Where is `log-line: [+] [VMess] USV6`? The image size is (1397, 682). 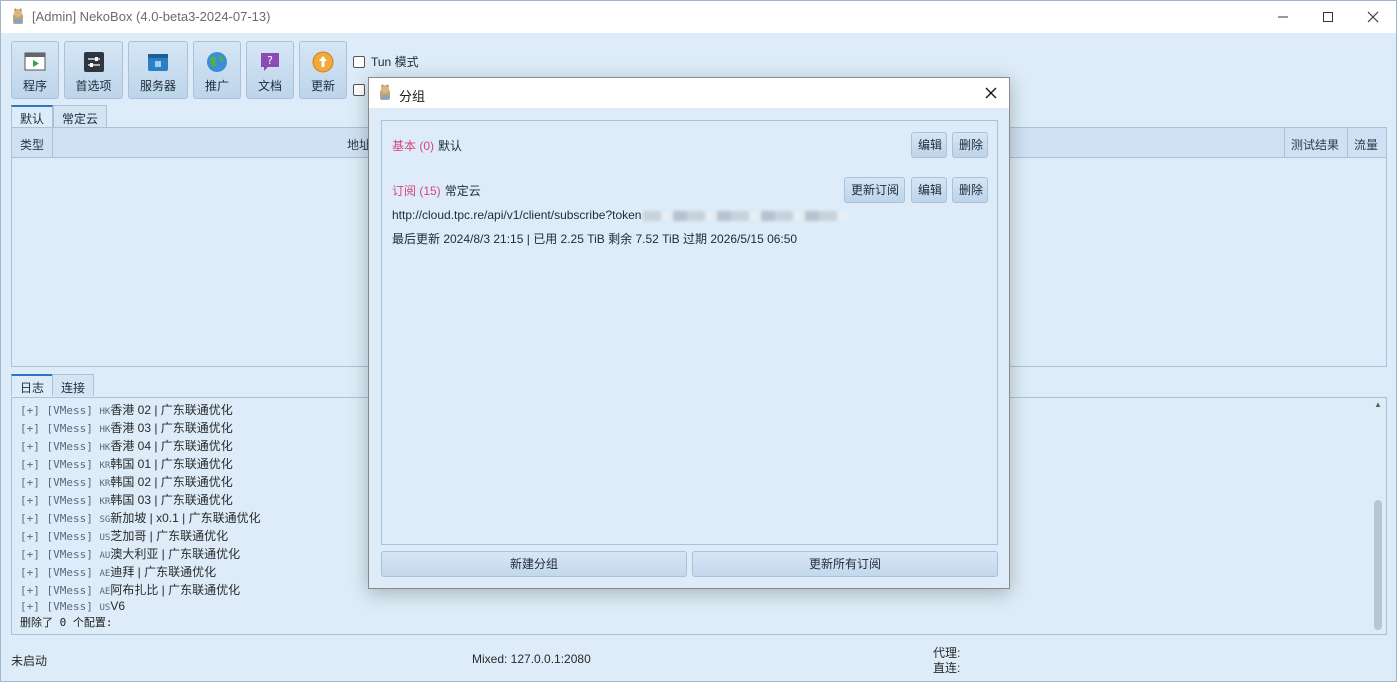
log-line: [+] [VMess] USV6 is located at coordinates (72, 606).